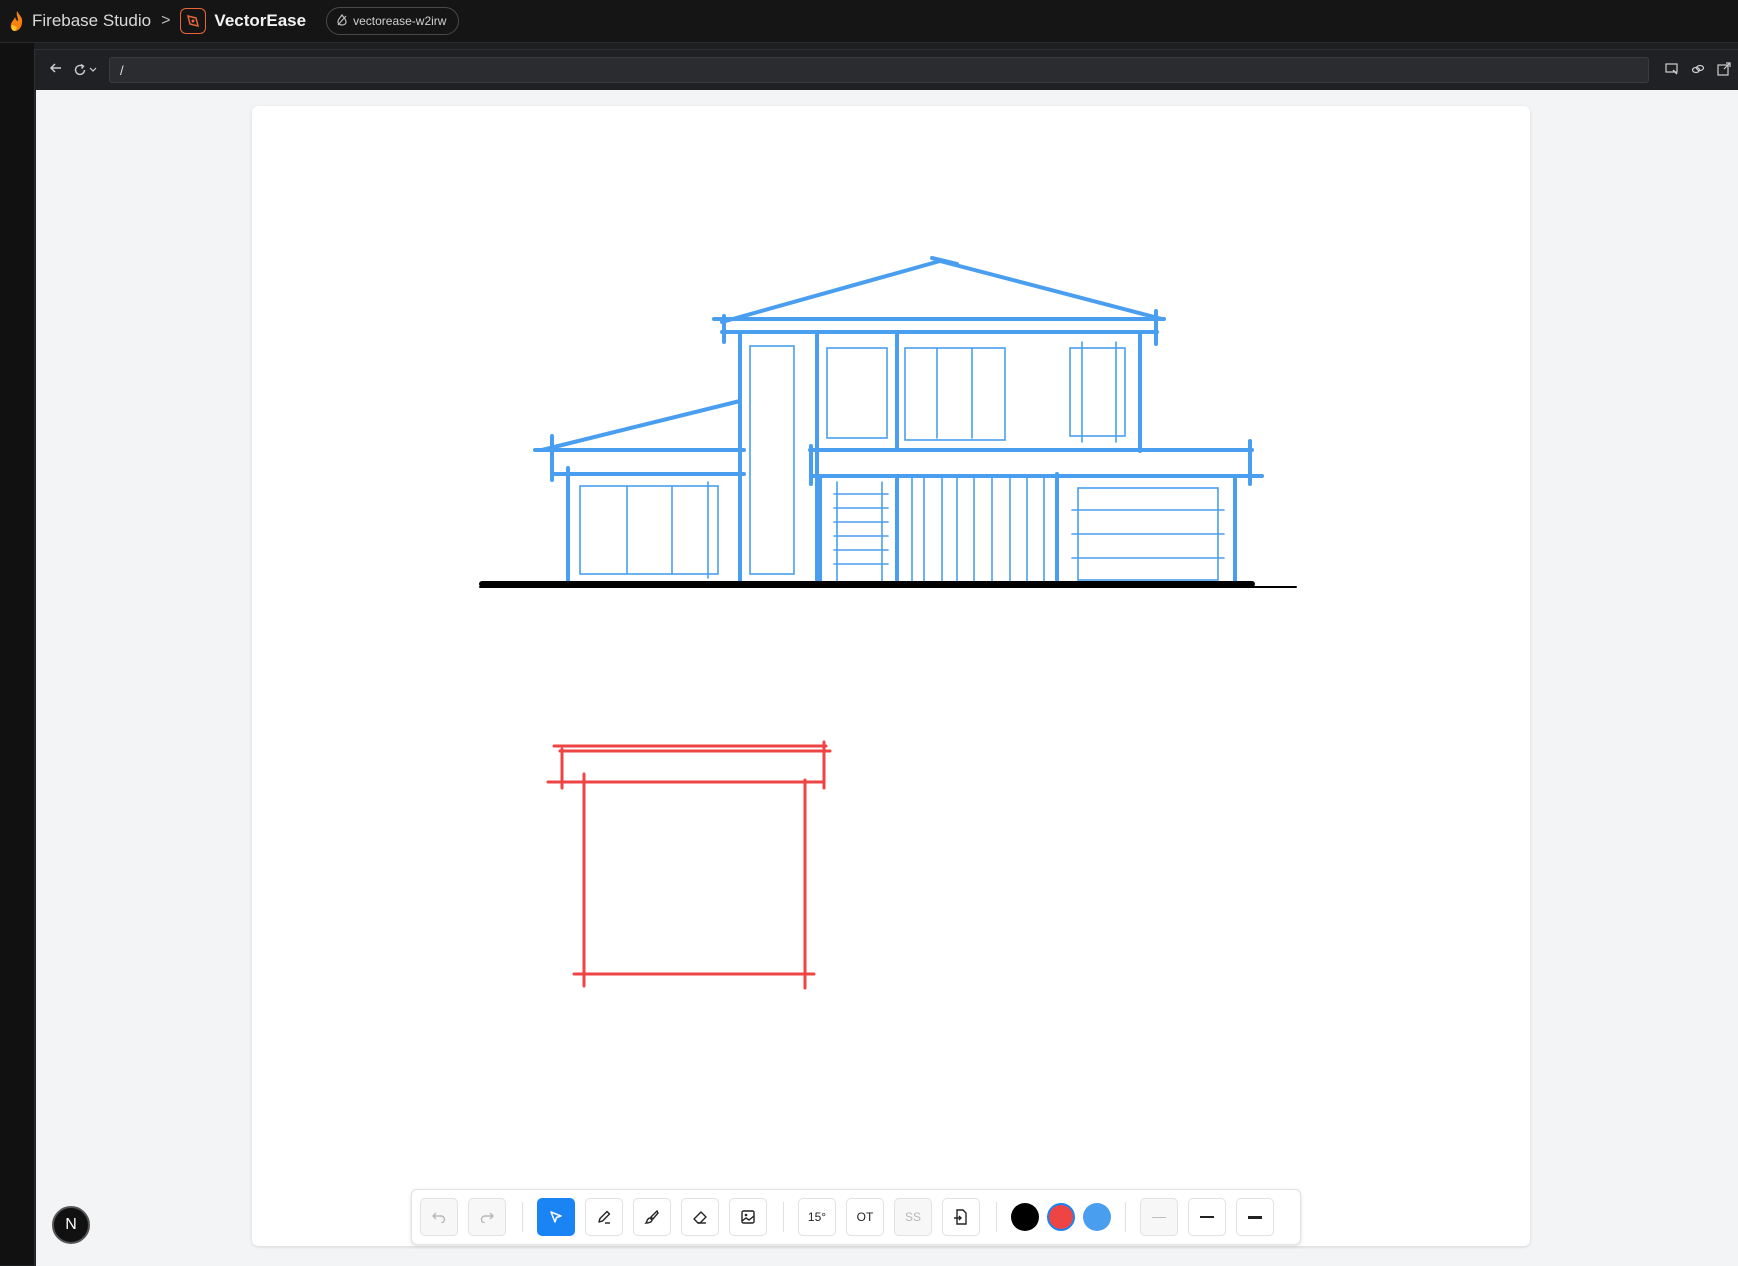 This screenshot has height=1266, width=1738. What do you see at coordinates (16, 21) in the screenshot?
I see `firebase-flame-icon` at bounding box center [16, 21].